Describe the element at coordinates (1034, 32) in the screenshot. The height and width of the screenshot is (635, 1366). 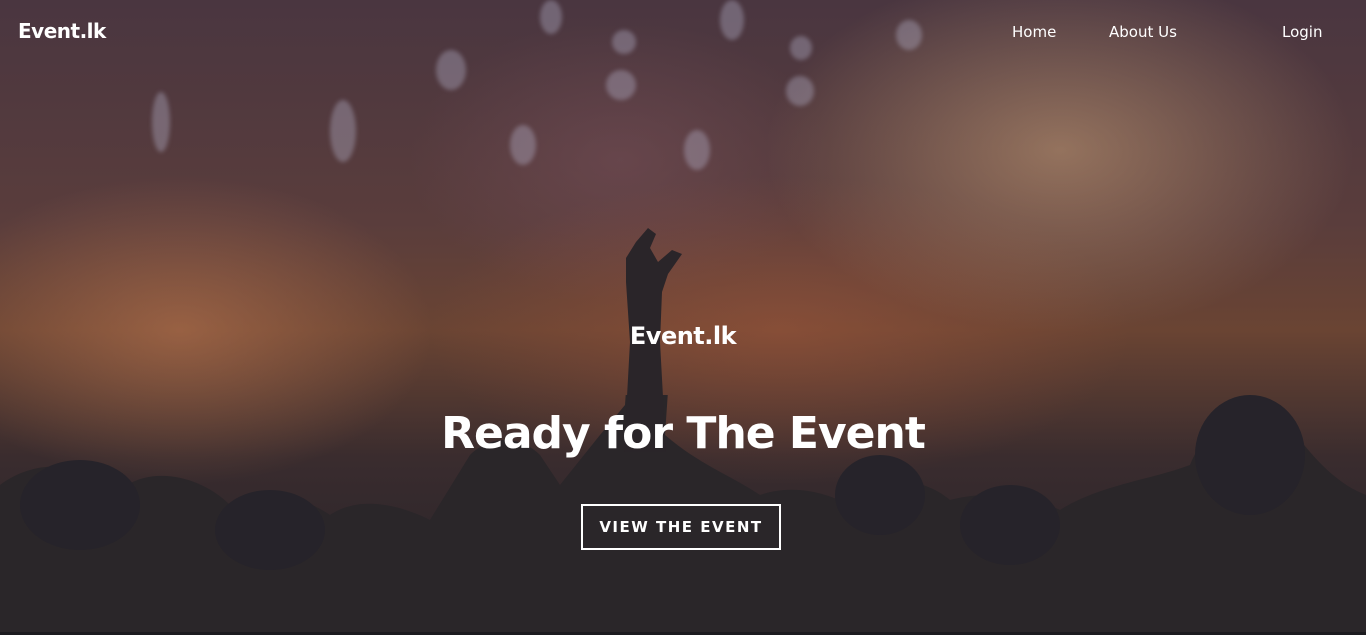
I see `nav-link-home: Home` at that location.